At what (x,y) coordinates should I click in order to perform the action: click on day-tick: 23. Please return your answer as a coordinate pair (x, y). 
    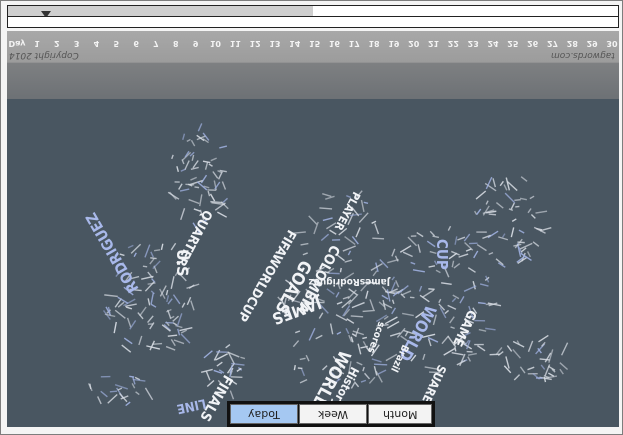
    Looking at the image, I should click on (473, 43).